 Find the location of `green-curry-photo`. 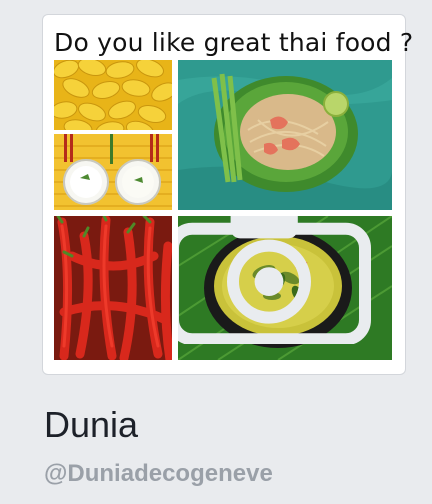

green-curry-photo is located at coordinates (285, 288).